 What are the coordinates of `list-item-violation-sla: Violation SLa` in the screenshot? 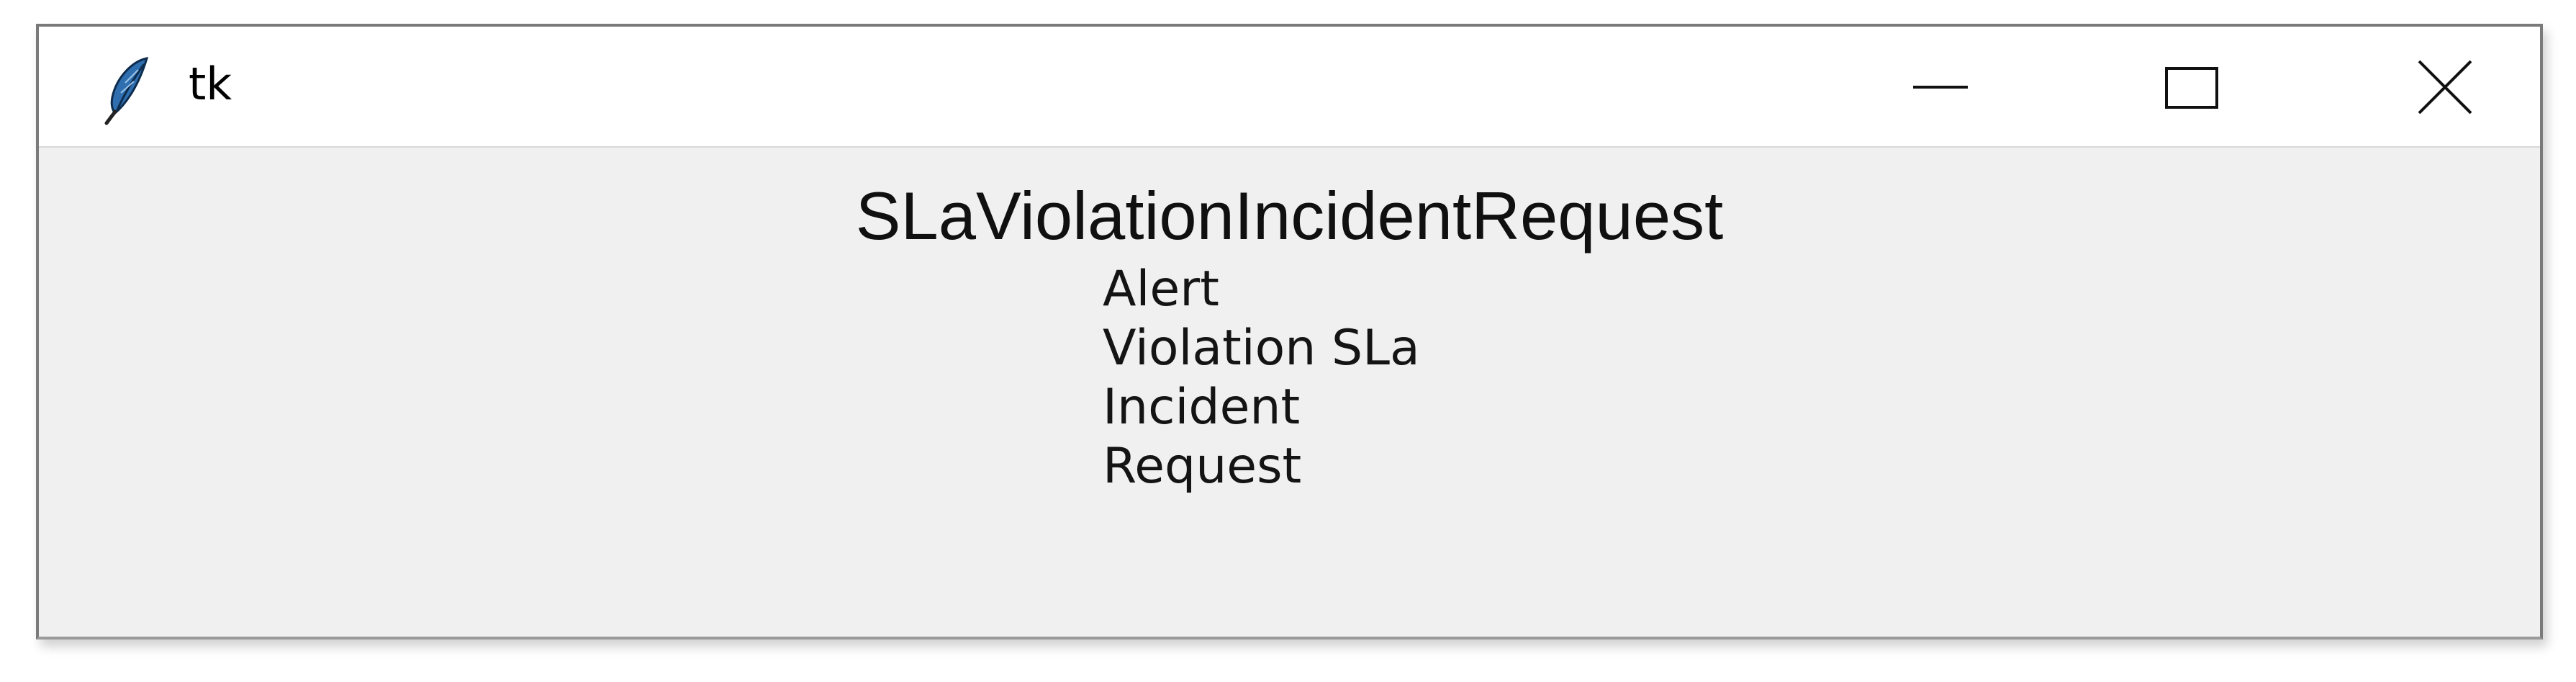 It's located at (1262, 348).